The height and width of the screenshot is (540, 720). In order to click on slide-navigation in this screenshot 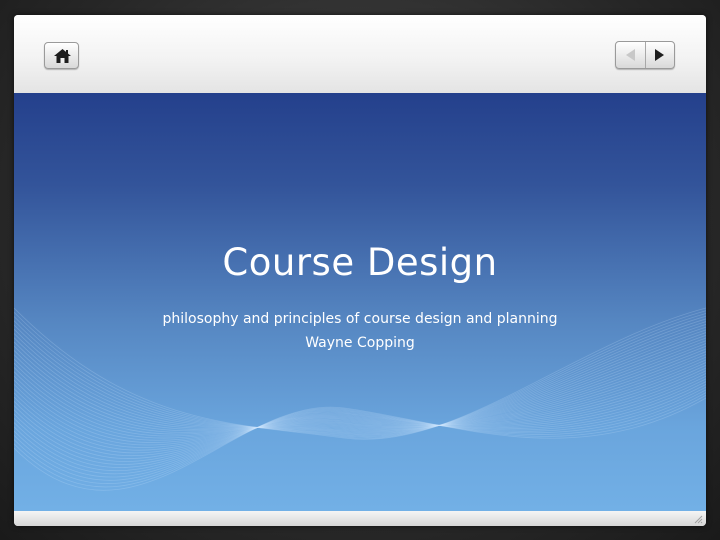, I will do `click(645, 55)`.